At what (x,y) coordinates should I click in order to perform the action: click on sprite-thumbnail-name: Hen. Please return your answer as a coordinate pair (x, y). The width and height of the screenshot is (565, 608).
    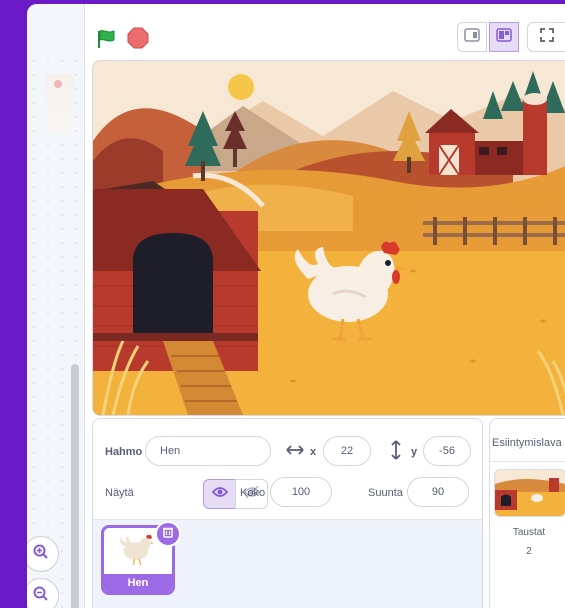
    Looking at the image, I should click on (138, 583).